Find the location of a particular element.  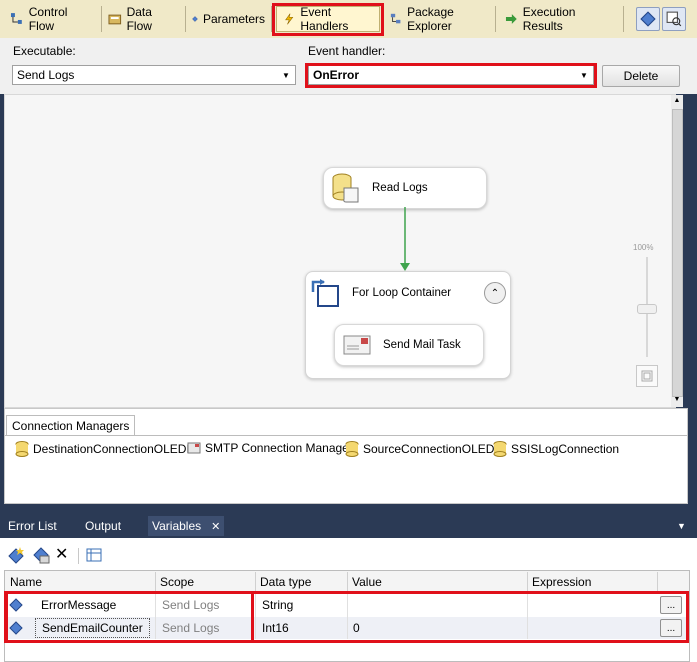

variable-data-type: String is located at coordinates (277, 605).